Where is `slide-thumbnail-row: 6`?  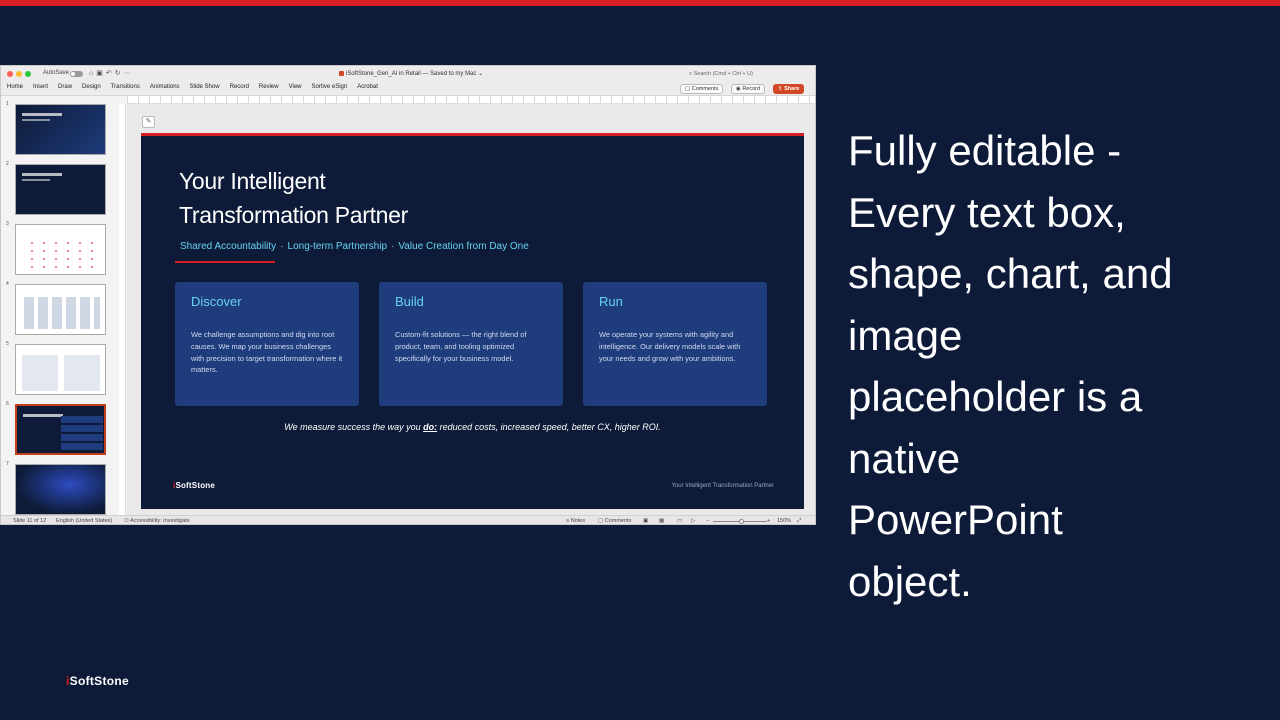
slide-thumbnail-row: 6 is located at coordinates (60, 427).